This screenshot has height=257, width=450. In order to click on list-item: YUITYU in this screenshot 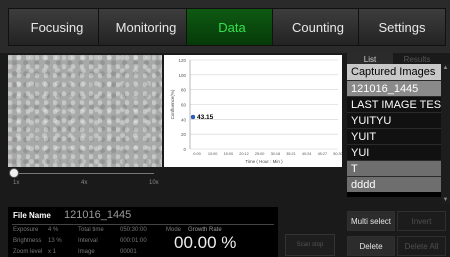, I will do `click(394, 120)`.